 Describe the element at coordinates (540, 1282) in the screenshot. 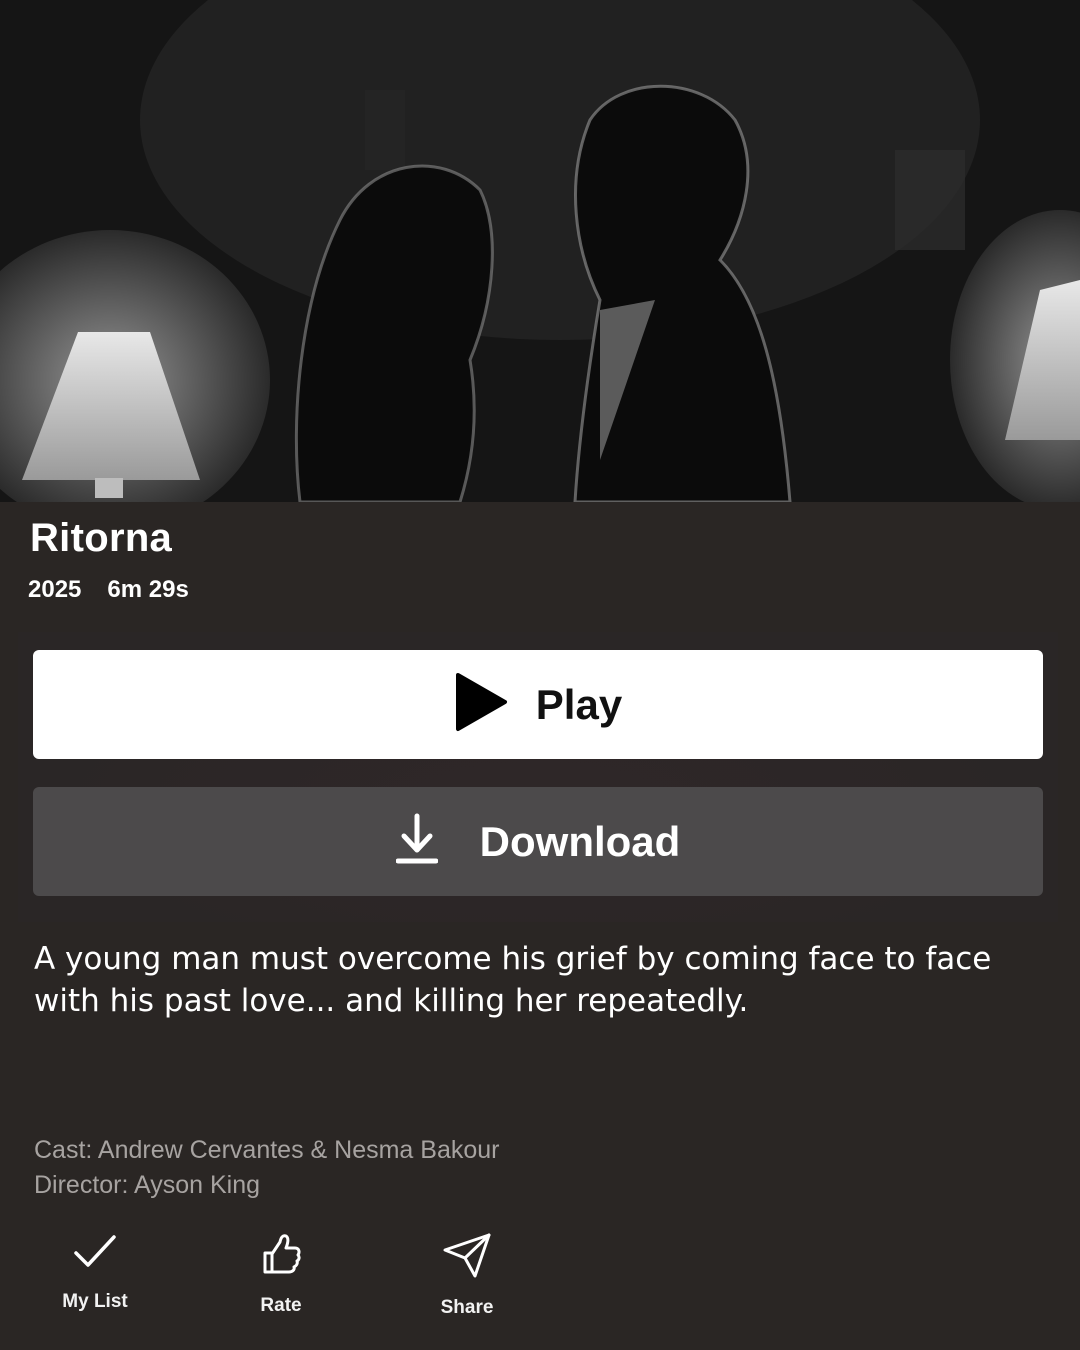

I see `action-row: My List Rate Share` at that location.